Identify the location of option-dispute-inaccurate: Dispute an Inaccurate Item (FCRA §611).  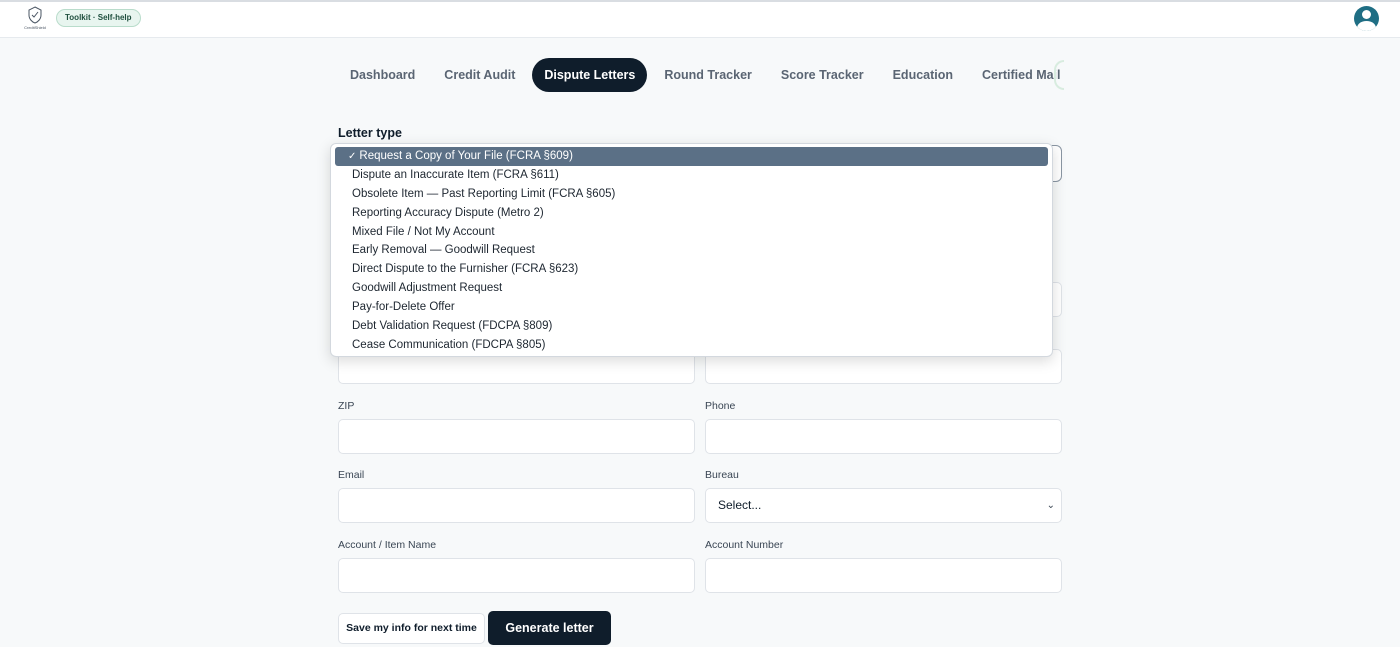
(691, 175).